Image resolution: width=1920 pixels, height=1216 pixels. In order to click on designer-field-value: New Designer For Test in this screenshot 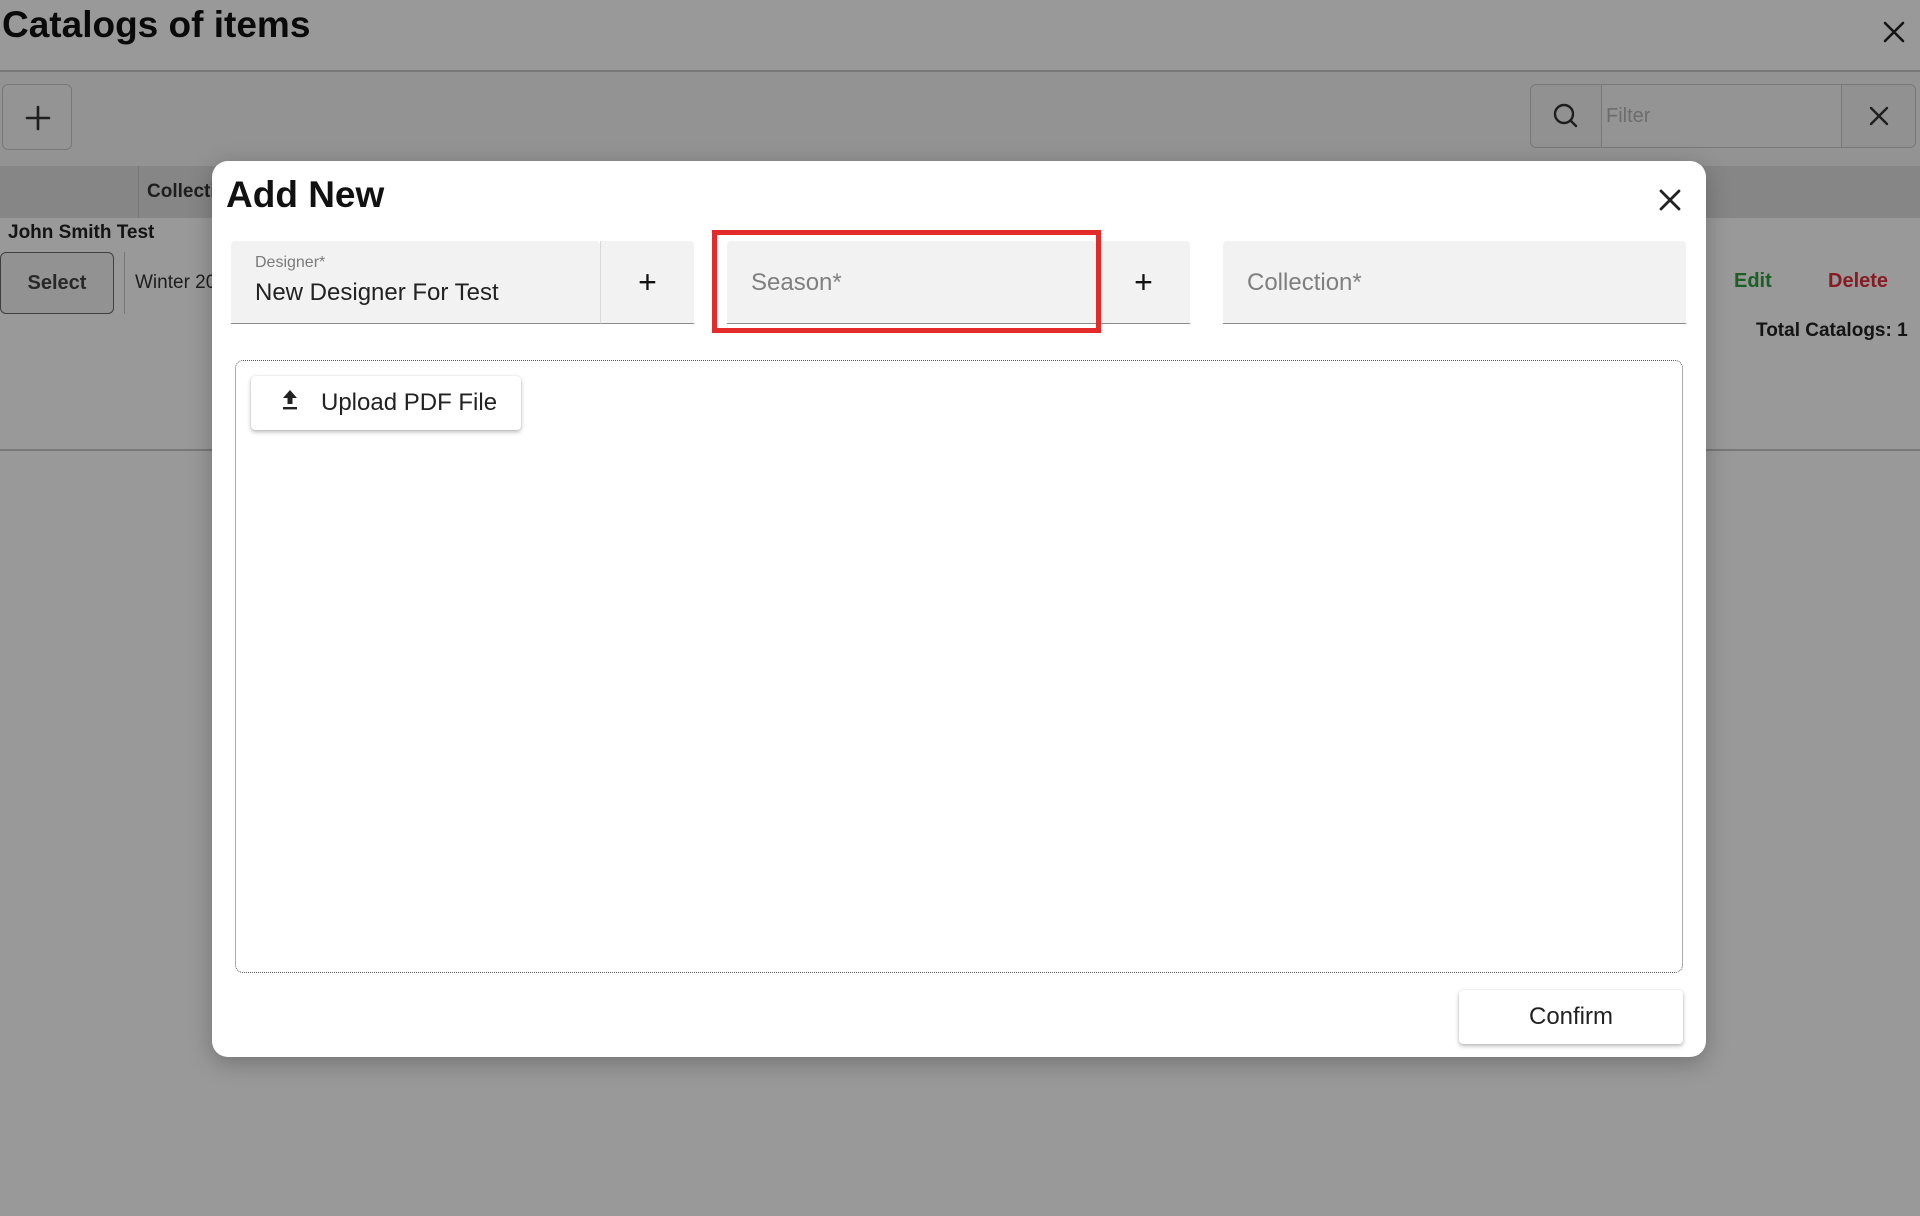, I will do `click(377, 292)`.